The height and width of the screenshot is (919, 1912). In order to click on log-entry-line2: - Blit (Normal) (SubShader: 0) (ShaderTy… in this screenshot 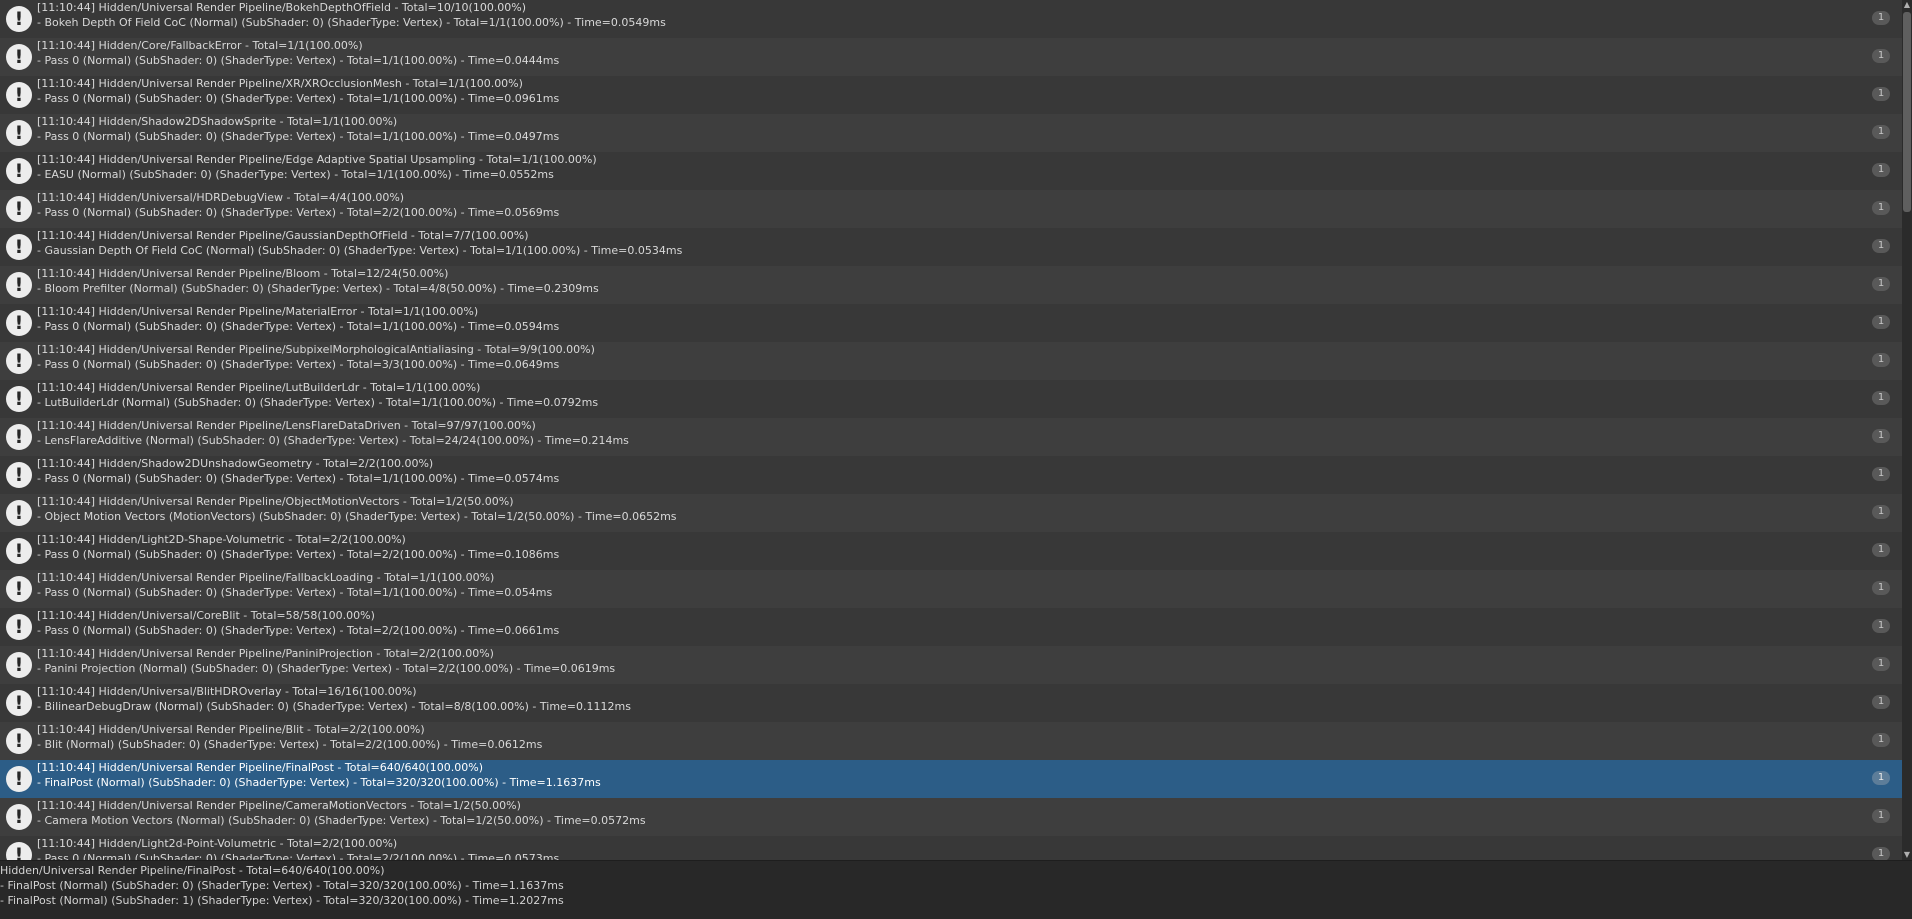, I will do `click(290, 744)`.